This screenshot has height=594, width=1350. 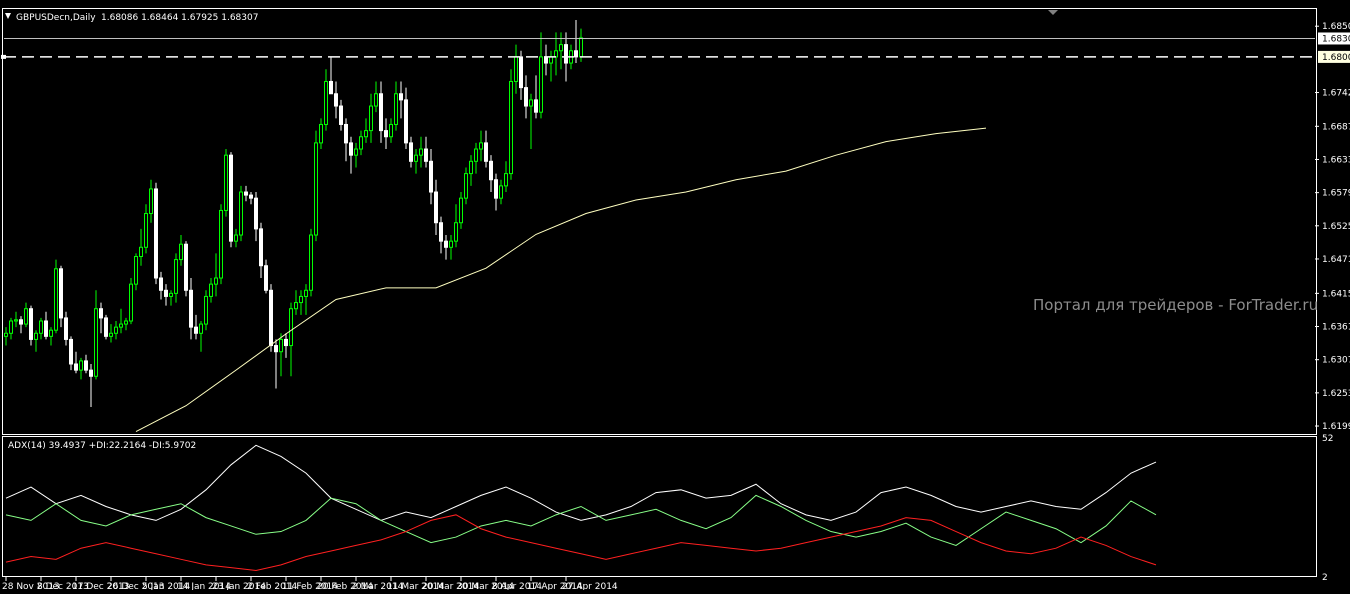 I want to click on adx-label: ADX(14) 39.4937 +DI:22.2164 -DI:5.9702, so click(x=102, y=446).